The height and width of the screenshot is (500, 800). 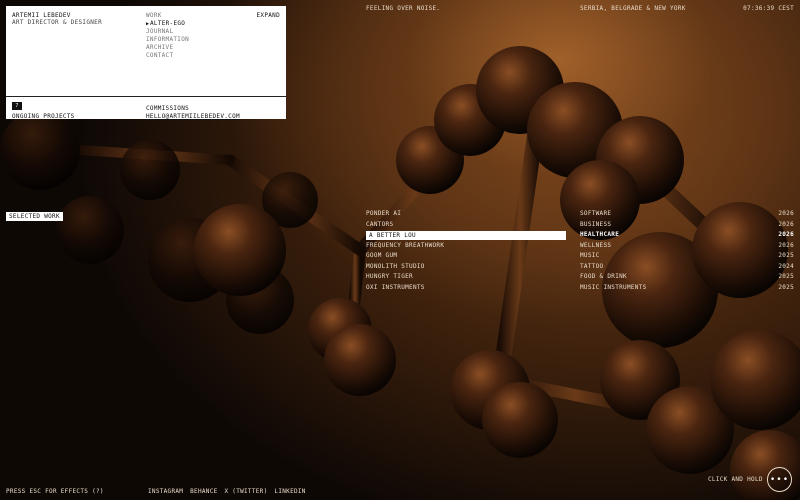 I want to click on clock: 07:36:39 CEST, so click(x=768, y=8).